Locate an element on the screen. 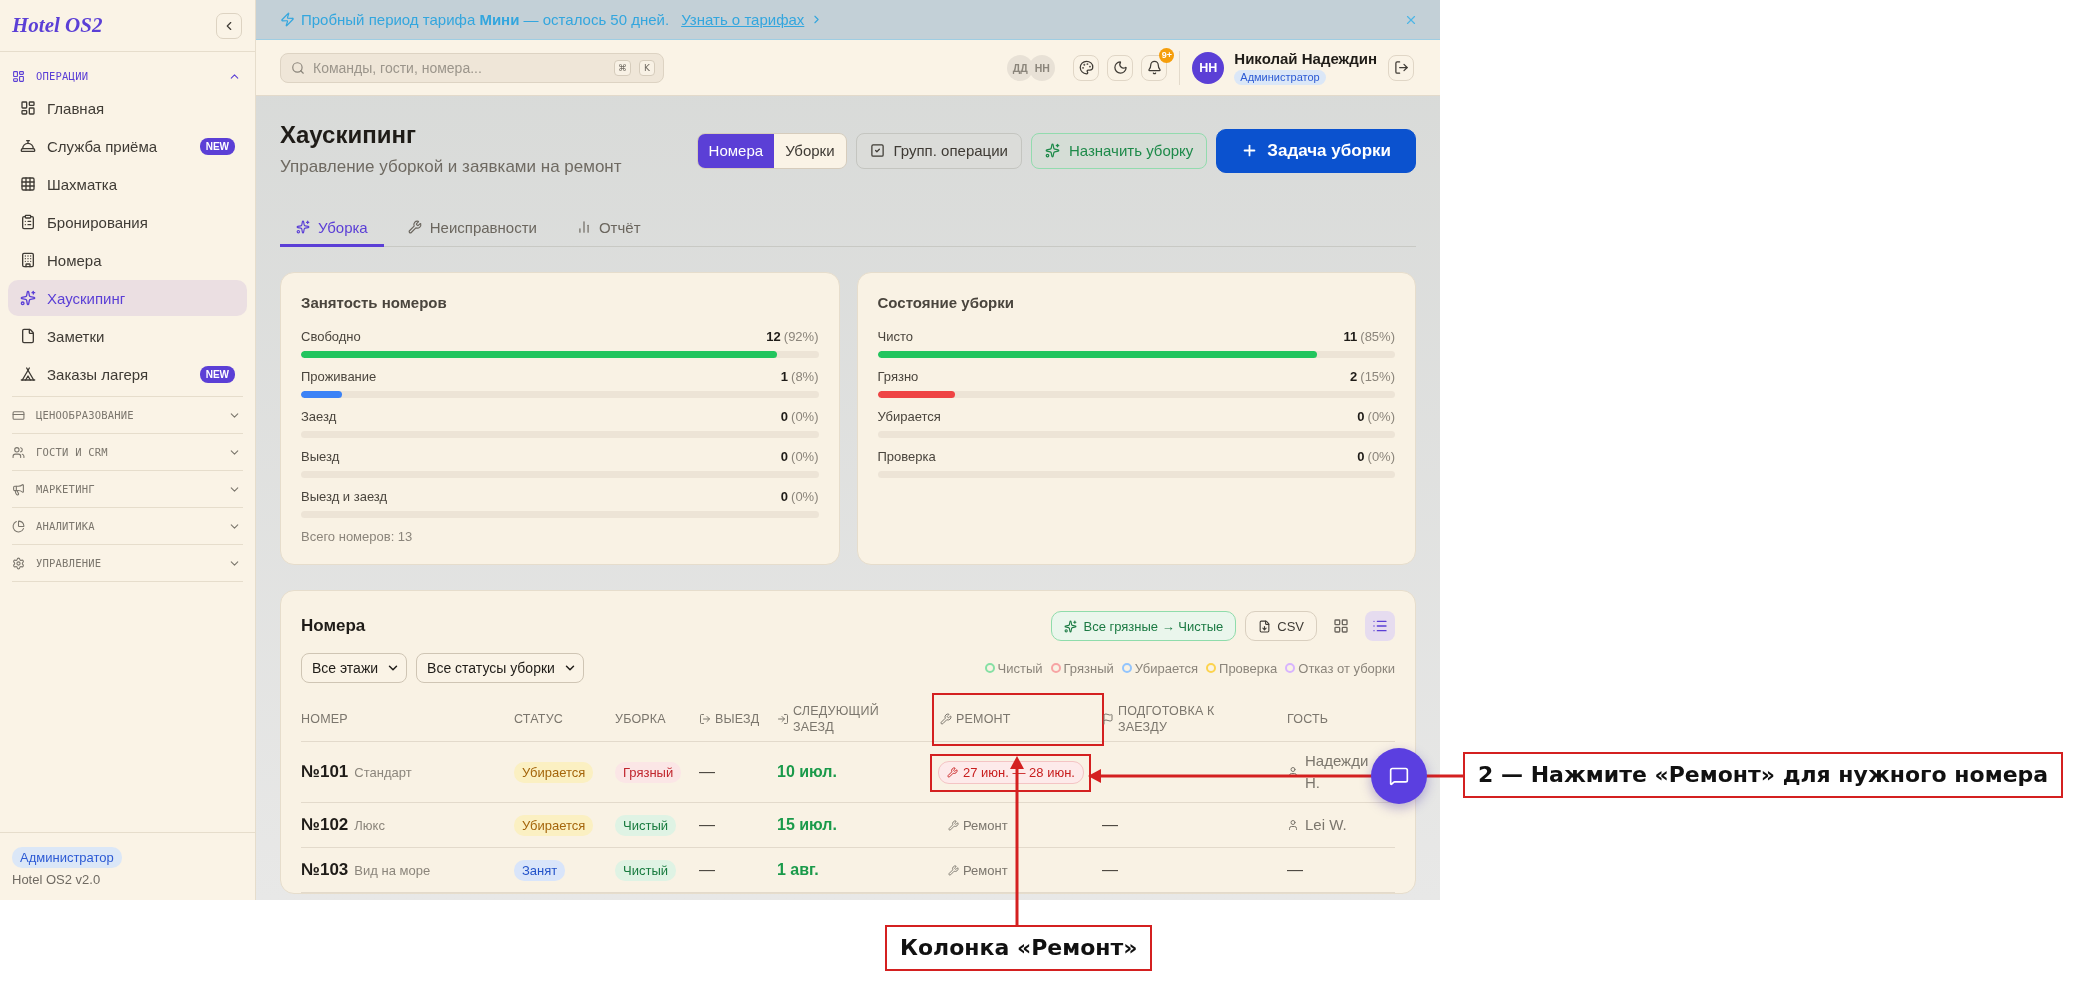 The height and width of the screenshot is (992, 2086). dark-mode-button is located at coordinates (1120, 67).